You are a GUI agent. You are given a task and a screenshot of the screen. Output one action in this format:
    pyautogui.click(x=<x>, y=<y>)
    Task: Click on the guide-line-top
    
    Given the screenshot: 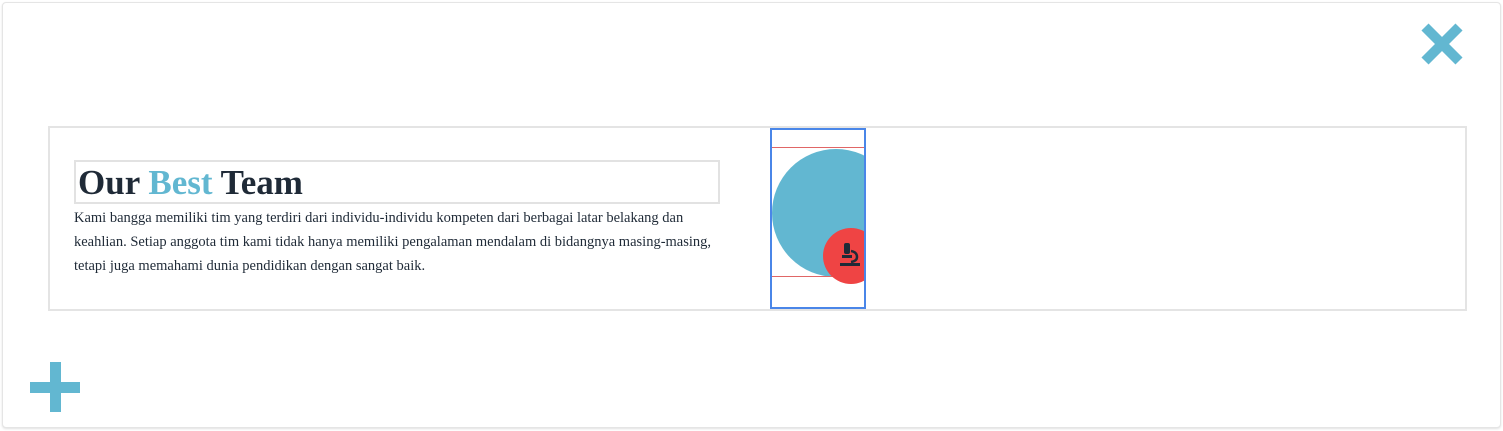 What is the action you would take?
    pyautogui.click(x=818, y=147)
    